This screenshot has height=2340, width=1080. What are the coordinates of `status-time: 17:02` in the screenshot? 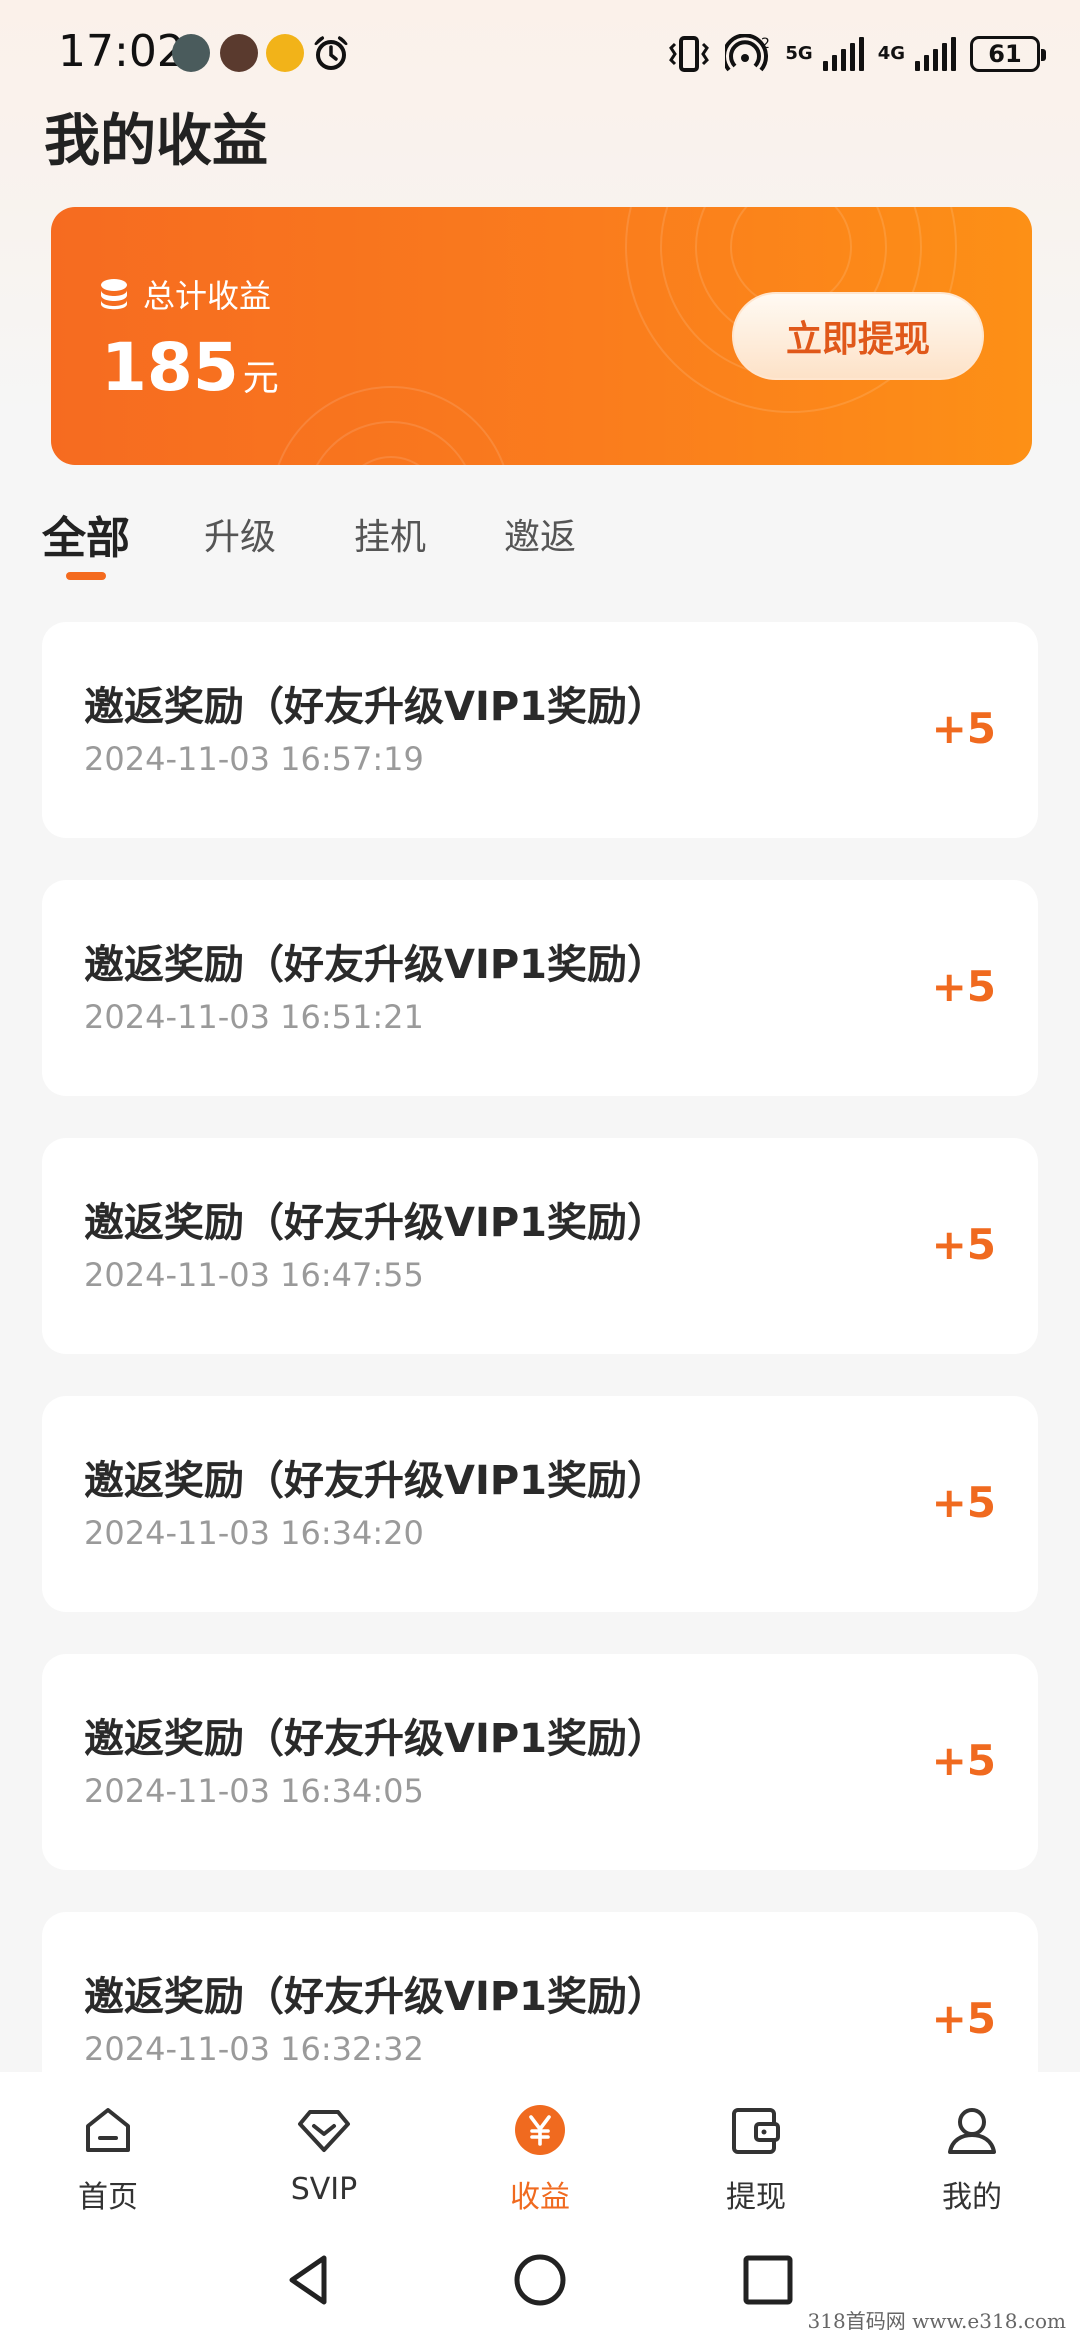 It's located at (121, 51).